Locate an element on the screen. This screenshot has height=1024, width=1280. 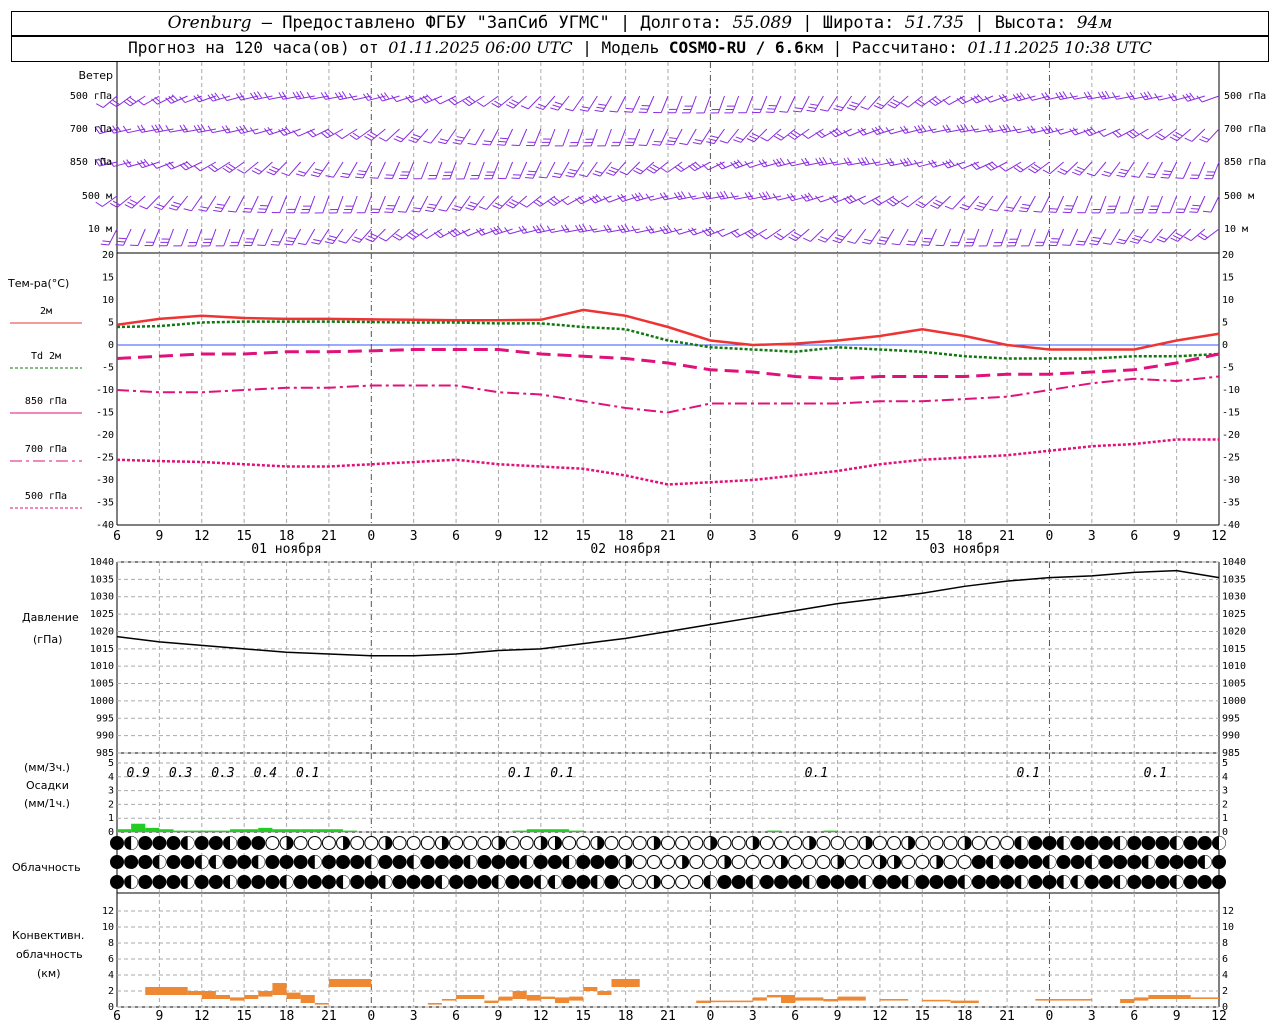
conv-axis-tick-2: 12 is located at coordinates (202, 1016).